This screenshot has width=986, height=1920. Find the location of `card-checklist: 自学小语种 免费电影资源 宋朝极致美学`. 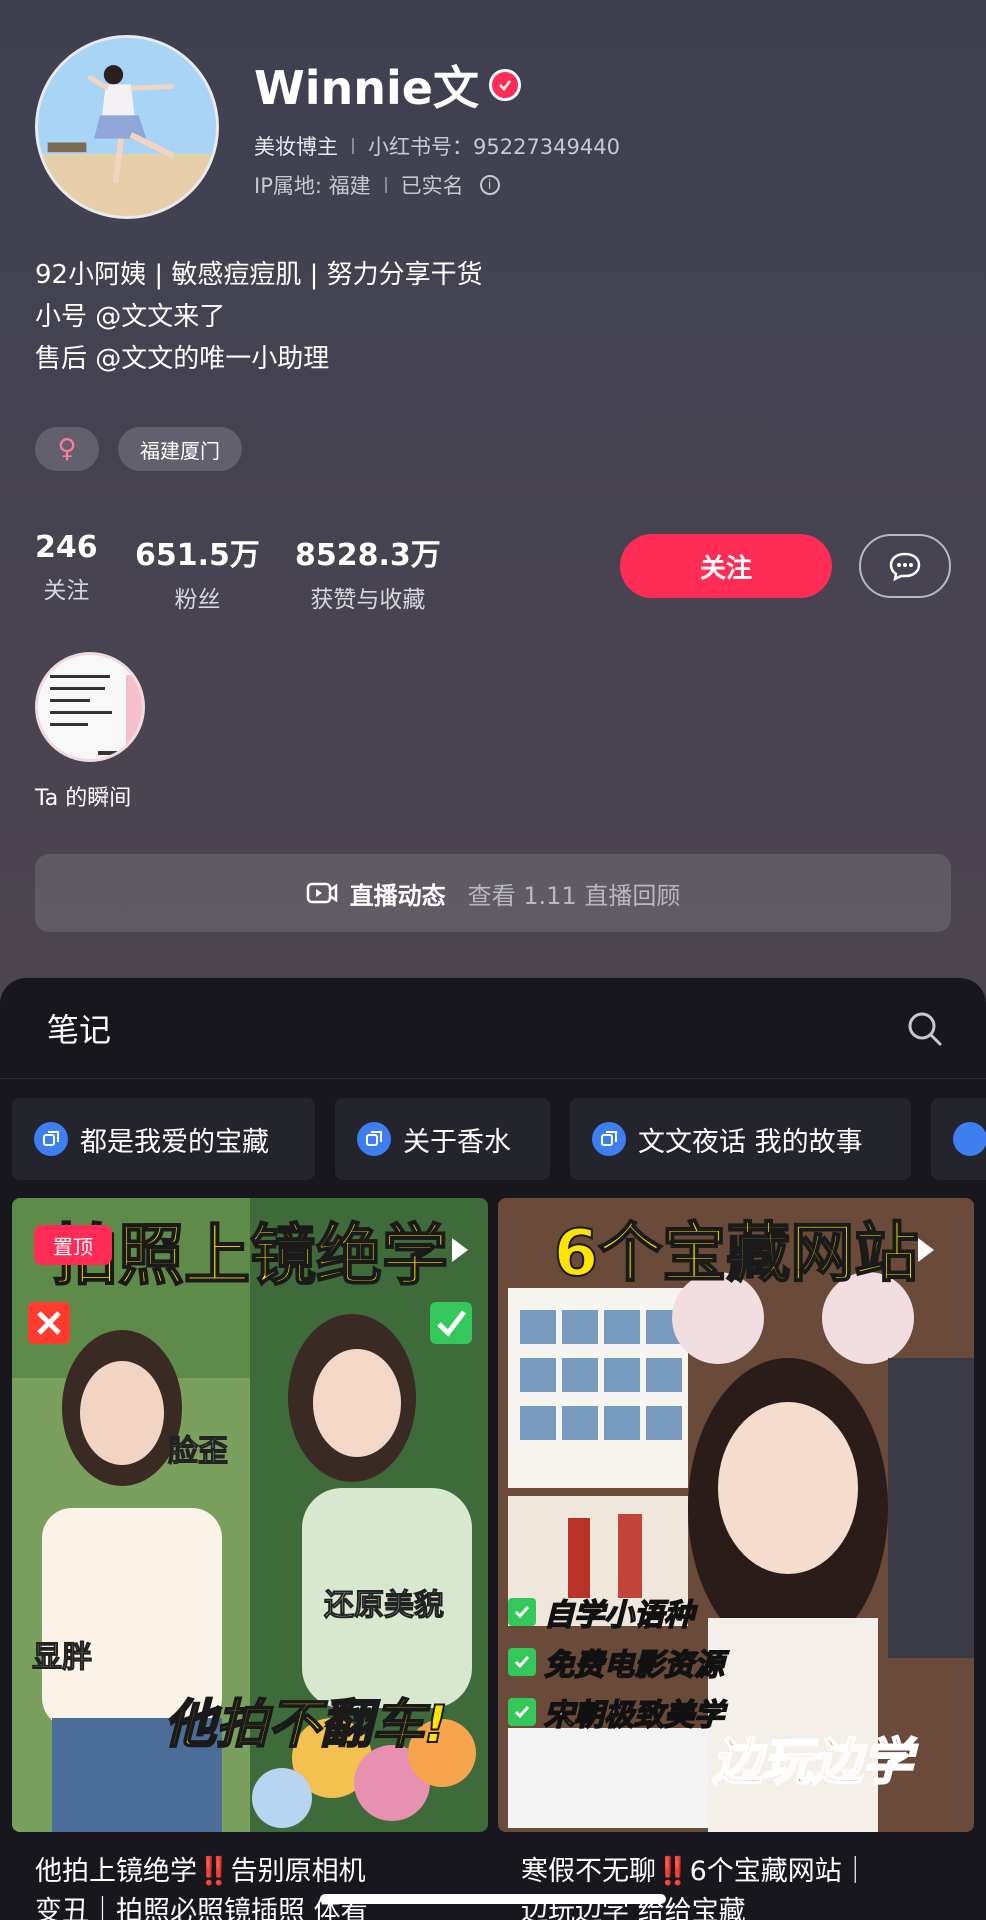

card-checklist: 自学小语种 免费电影资源 宋朝极致美学 is located at coordinates (616, 1662).